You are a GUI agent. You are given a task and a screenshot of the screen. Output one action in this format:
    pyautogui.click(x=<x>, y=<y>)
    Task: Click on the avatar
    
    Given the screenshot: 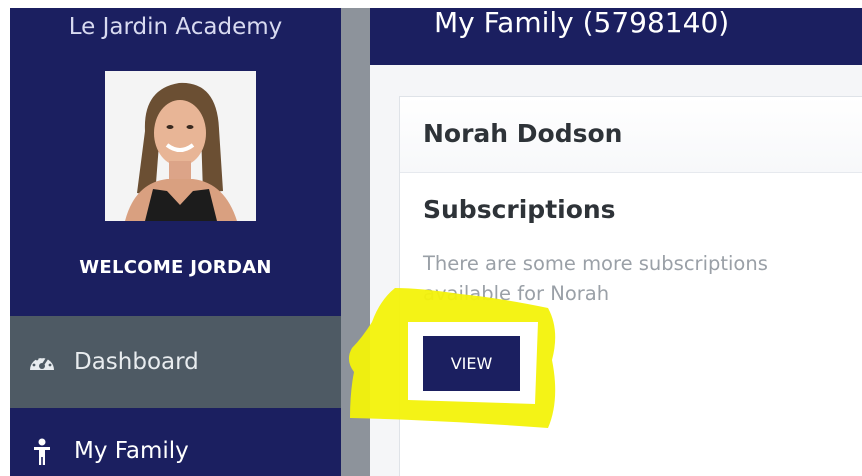 What is the action you would take?
    pyautogui.click(x=180, y=146)
    